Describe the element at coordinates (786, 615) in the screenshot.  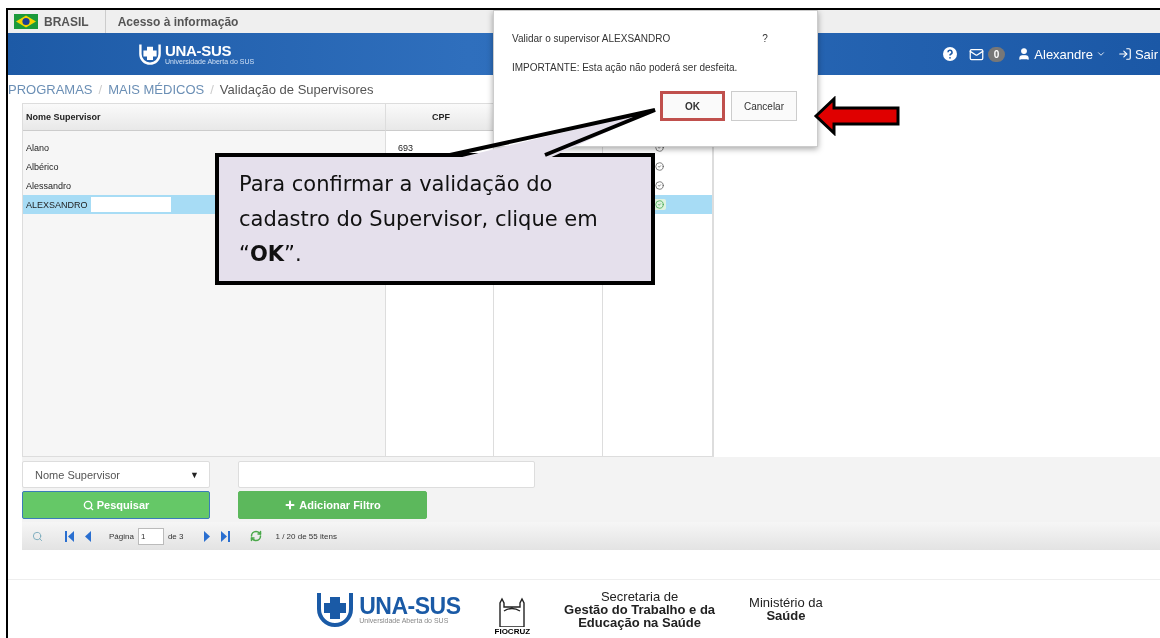
I see `ministerio-label: Saúde` at that location.